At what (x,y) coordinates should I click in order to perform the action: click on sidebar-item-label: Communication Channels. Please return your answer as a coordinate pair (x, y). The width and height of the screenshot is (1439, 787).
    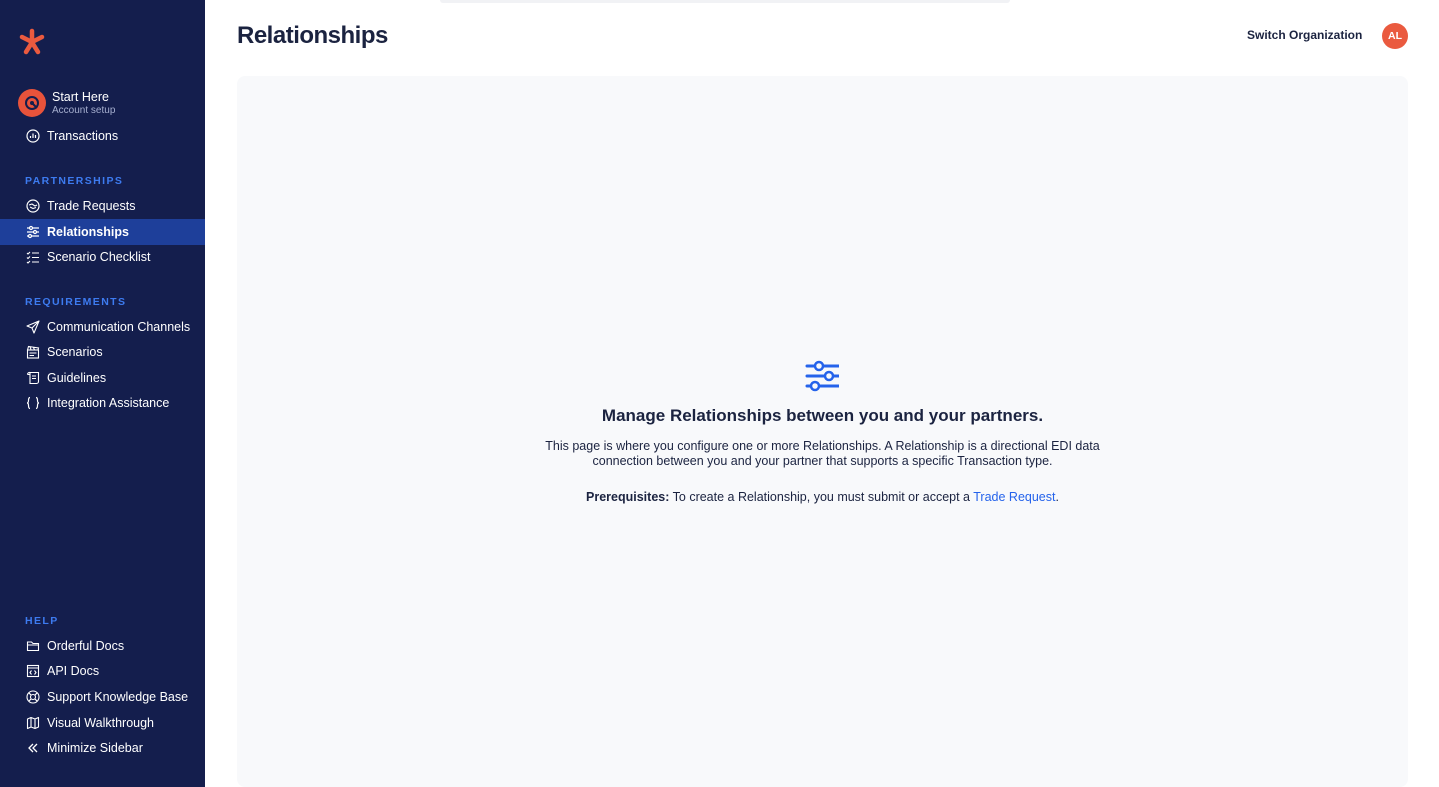
    Looking at the image, I should click on (119, 327).